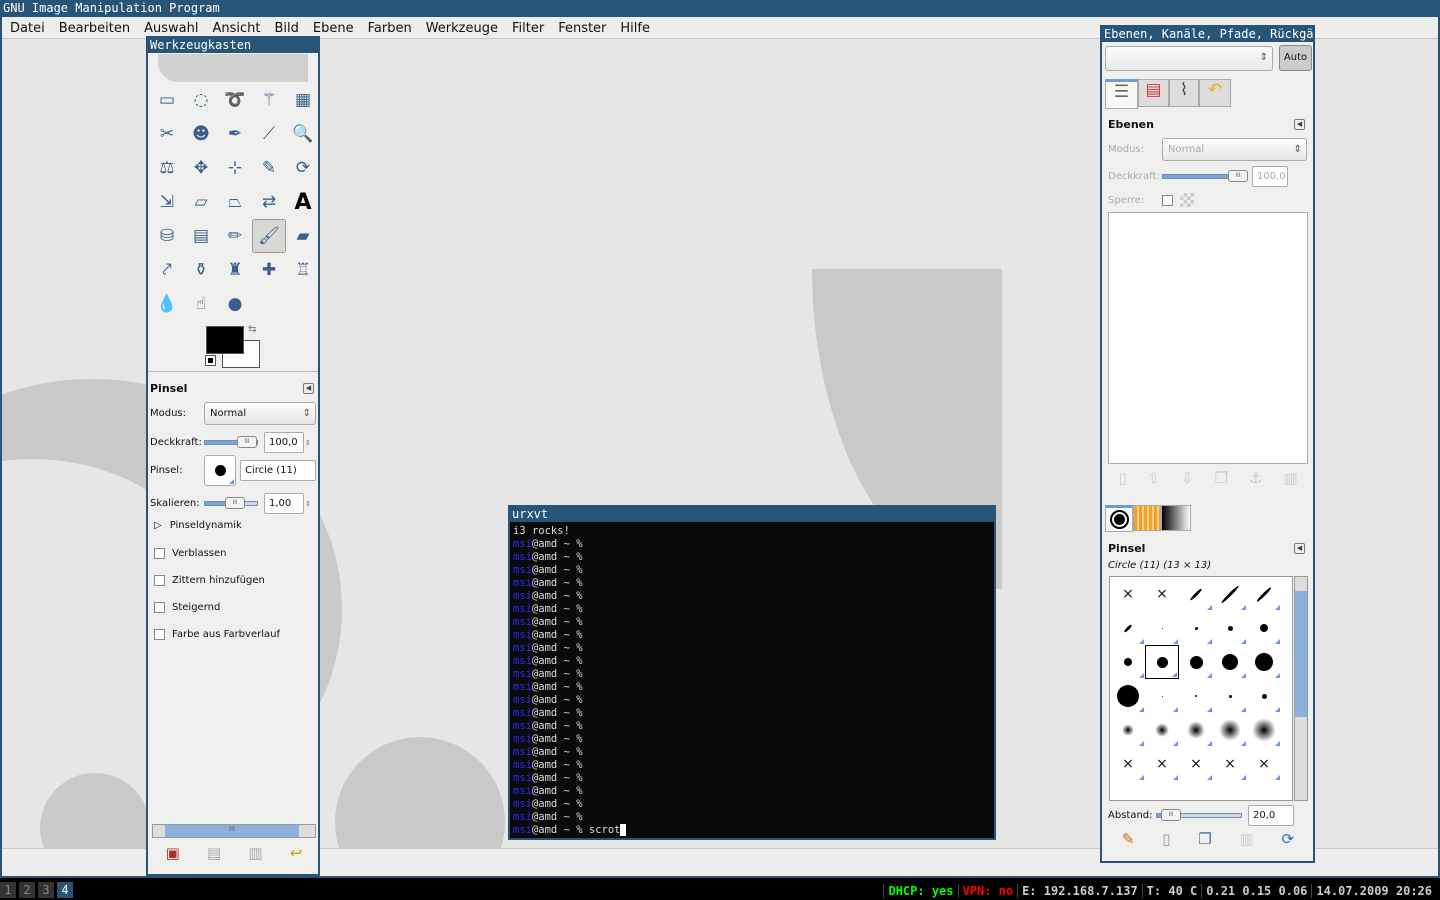  What do you see at coordinates (239, 27) in the screenshot?
I see `menu-ansicht: Ansicht` at bounding box center [239, 27].